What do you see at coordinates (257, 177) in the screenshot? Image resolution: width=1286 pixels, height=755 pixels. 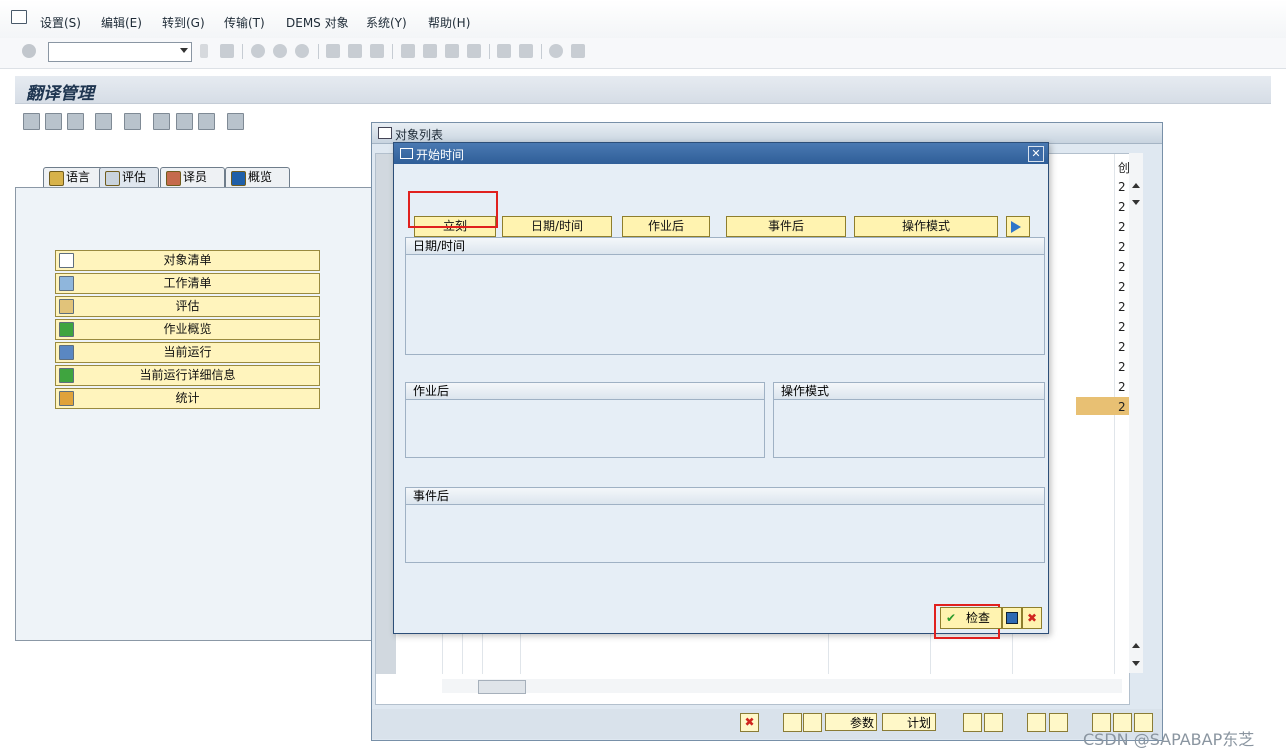 I see `tab-overview: 概览` at bounding box center [257, 177].